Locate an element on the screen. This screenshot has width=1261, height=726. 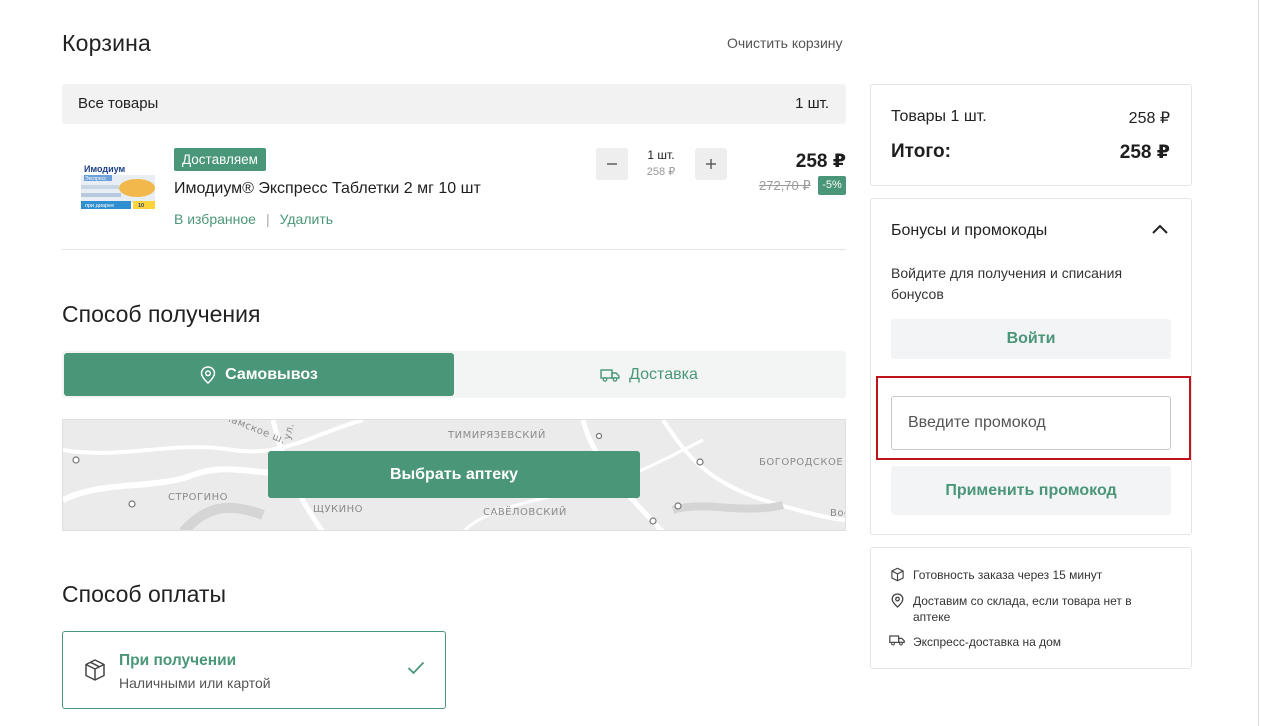
chevron-up-icon is located at coordinates (1160, 230).